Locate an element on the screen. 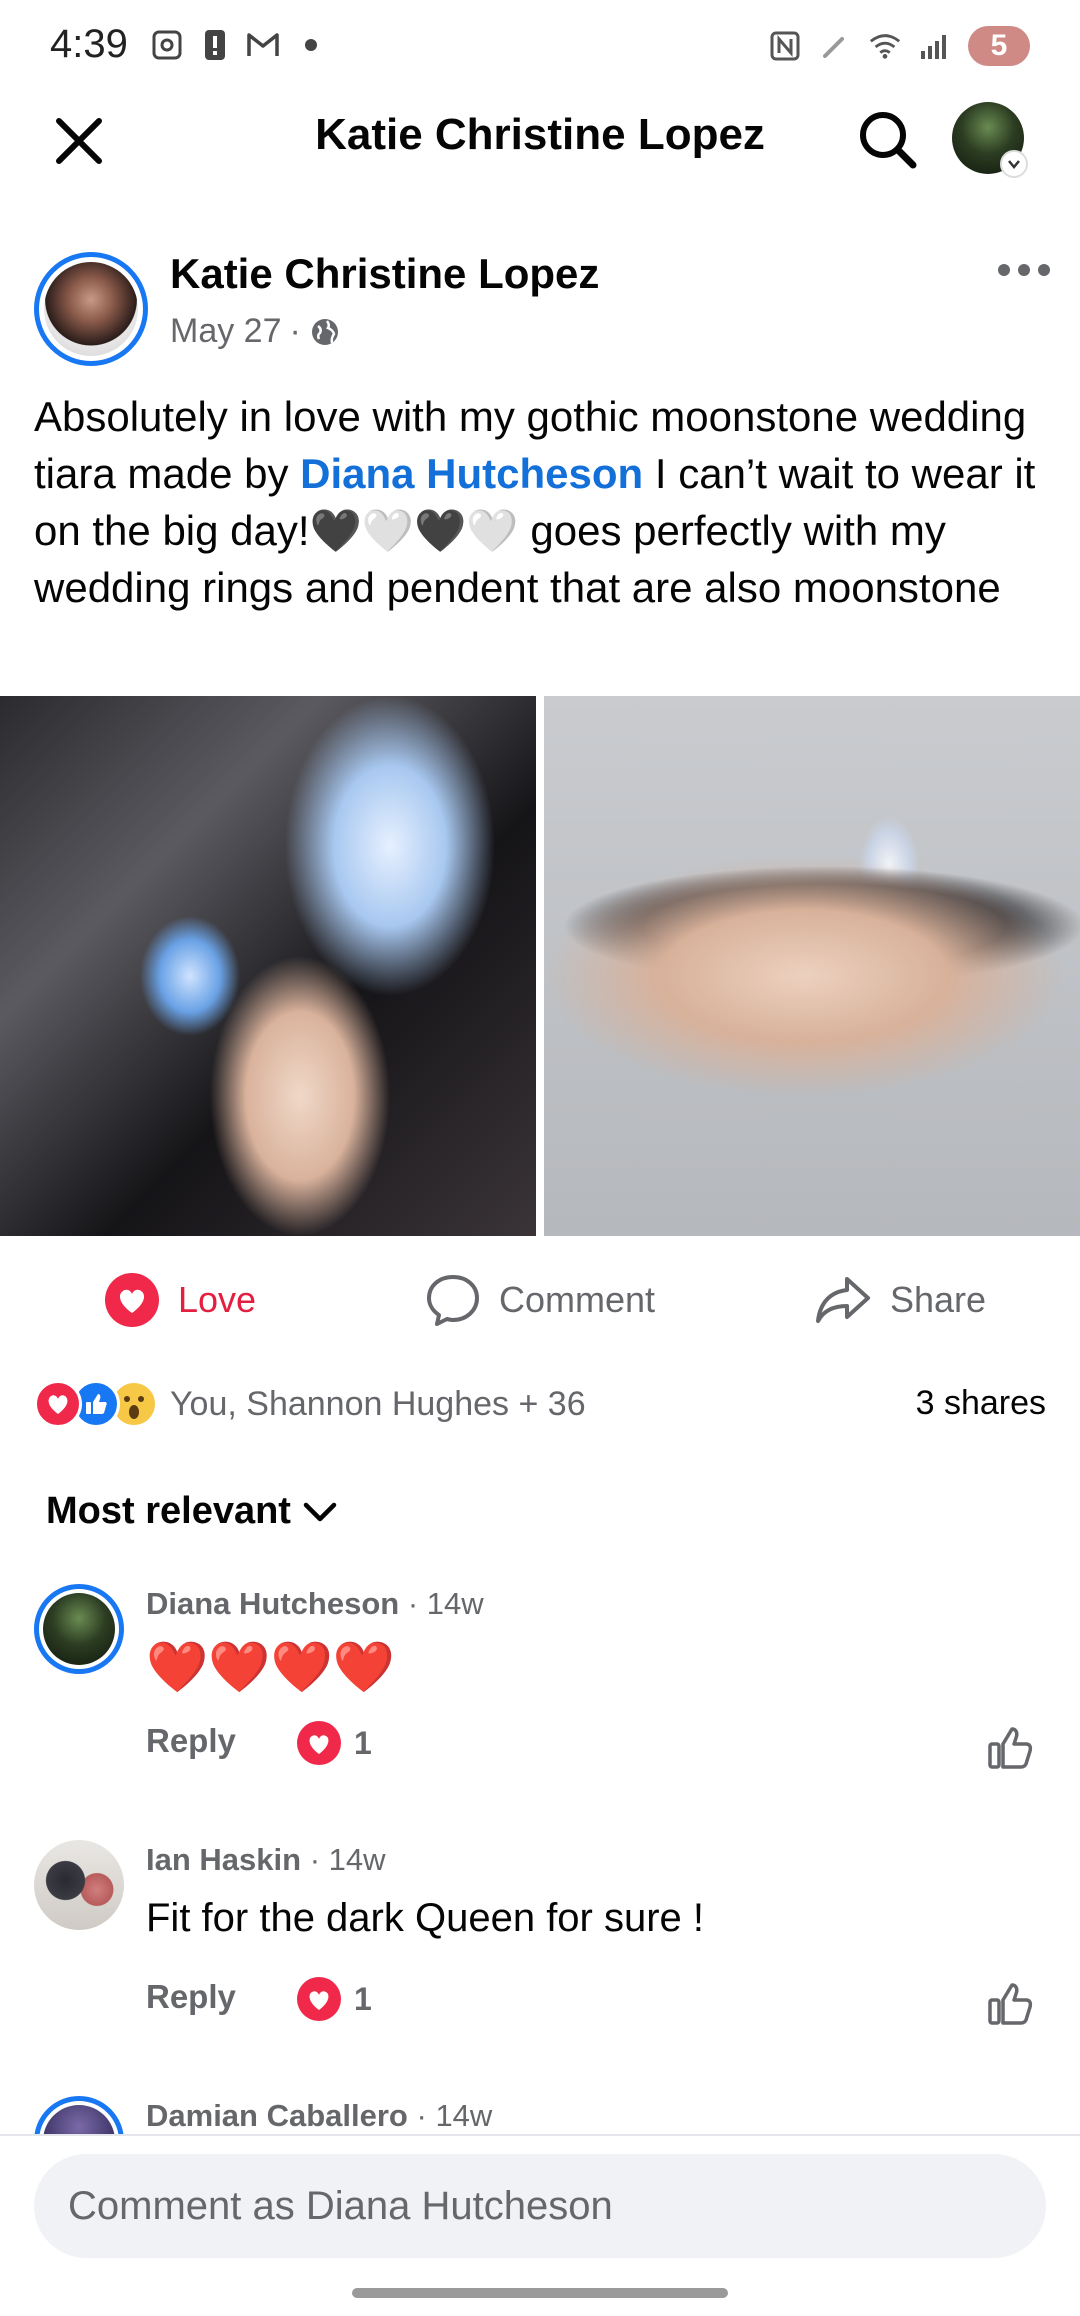 Image resolution: width=1080 pixels, height=2316 pixels. nfc-icon is located at coordinates (785, 46).